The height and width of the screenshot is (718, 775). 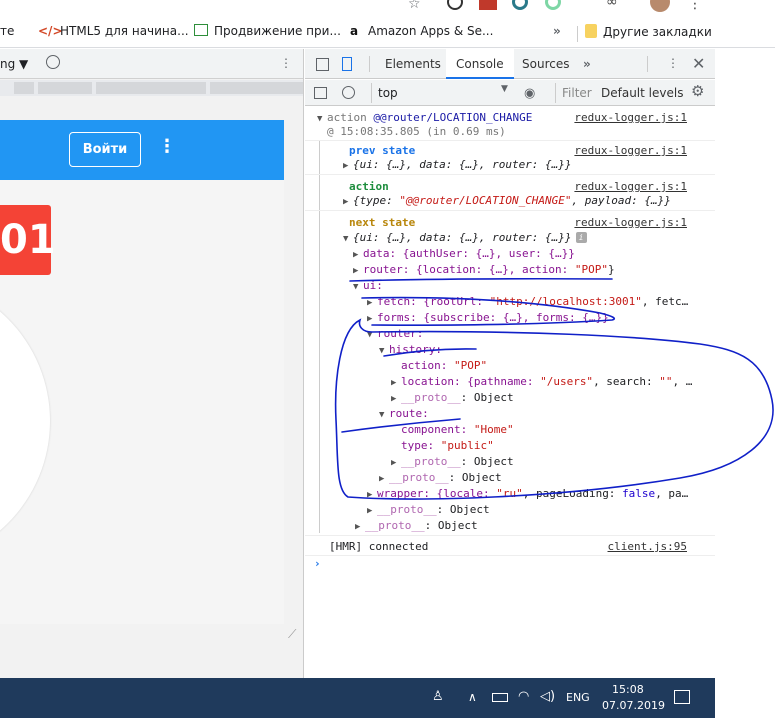 I want to click on tree-node: router:, so click(x=395, y=334).